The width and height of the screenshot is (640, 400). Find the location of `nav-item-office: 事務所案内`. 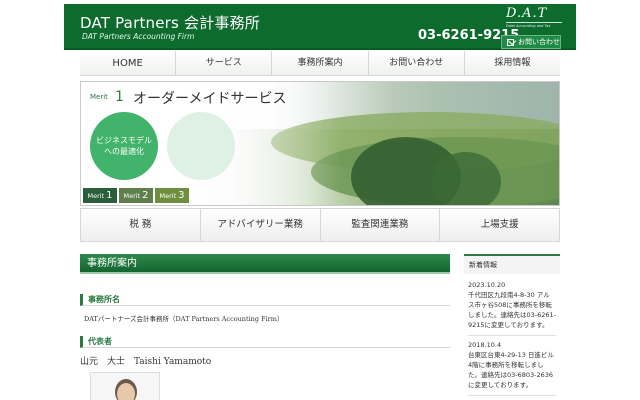

nav-item-office: 事務所案内 is located at coordinates (320, 63).